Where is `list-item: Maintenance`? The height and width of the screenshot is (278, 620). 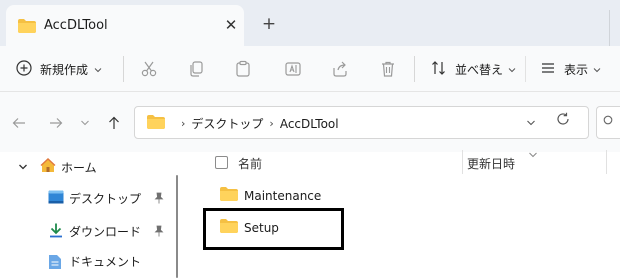
list-item: Maintenance is located at coordinates (270, 195).